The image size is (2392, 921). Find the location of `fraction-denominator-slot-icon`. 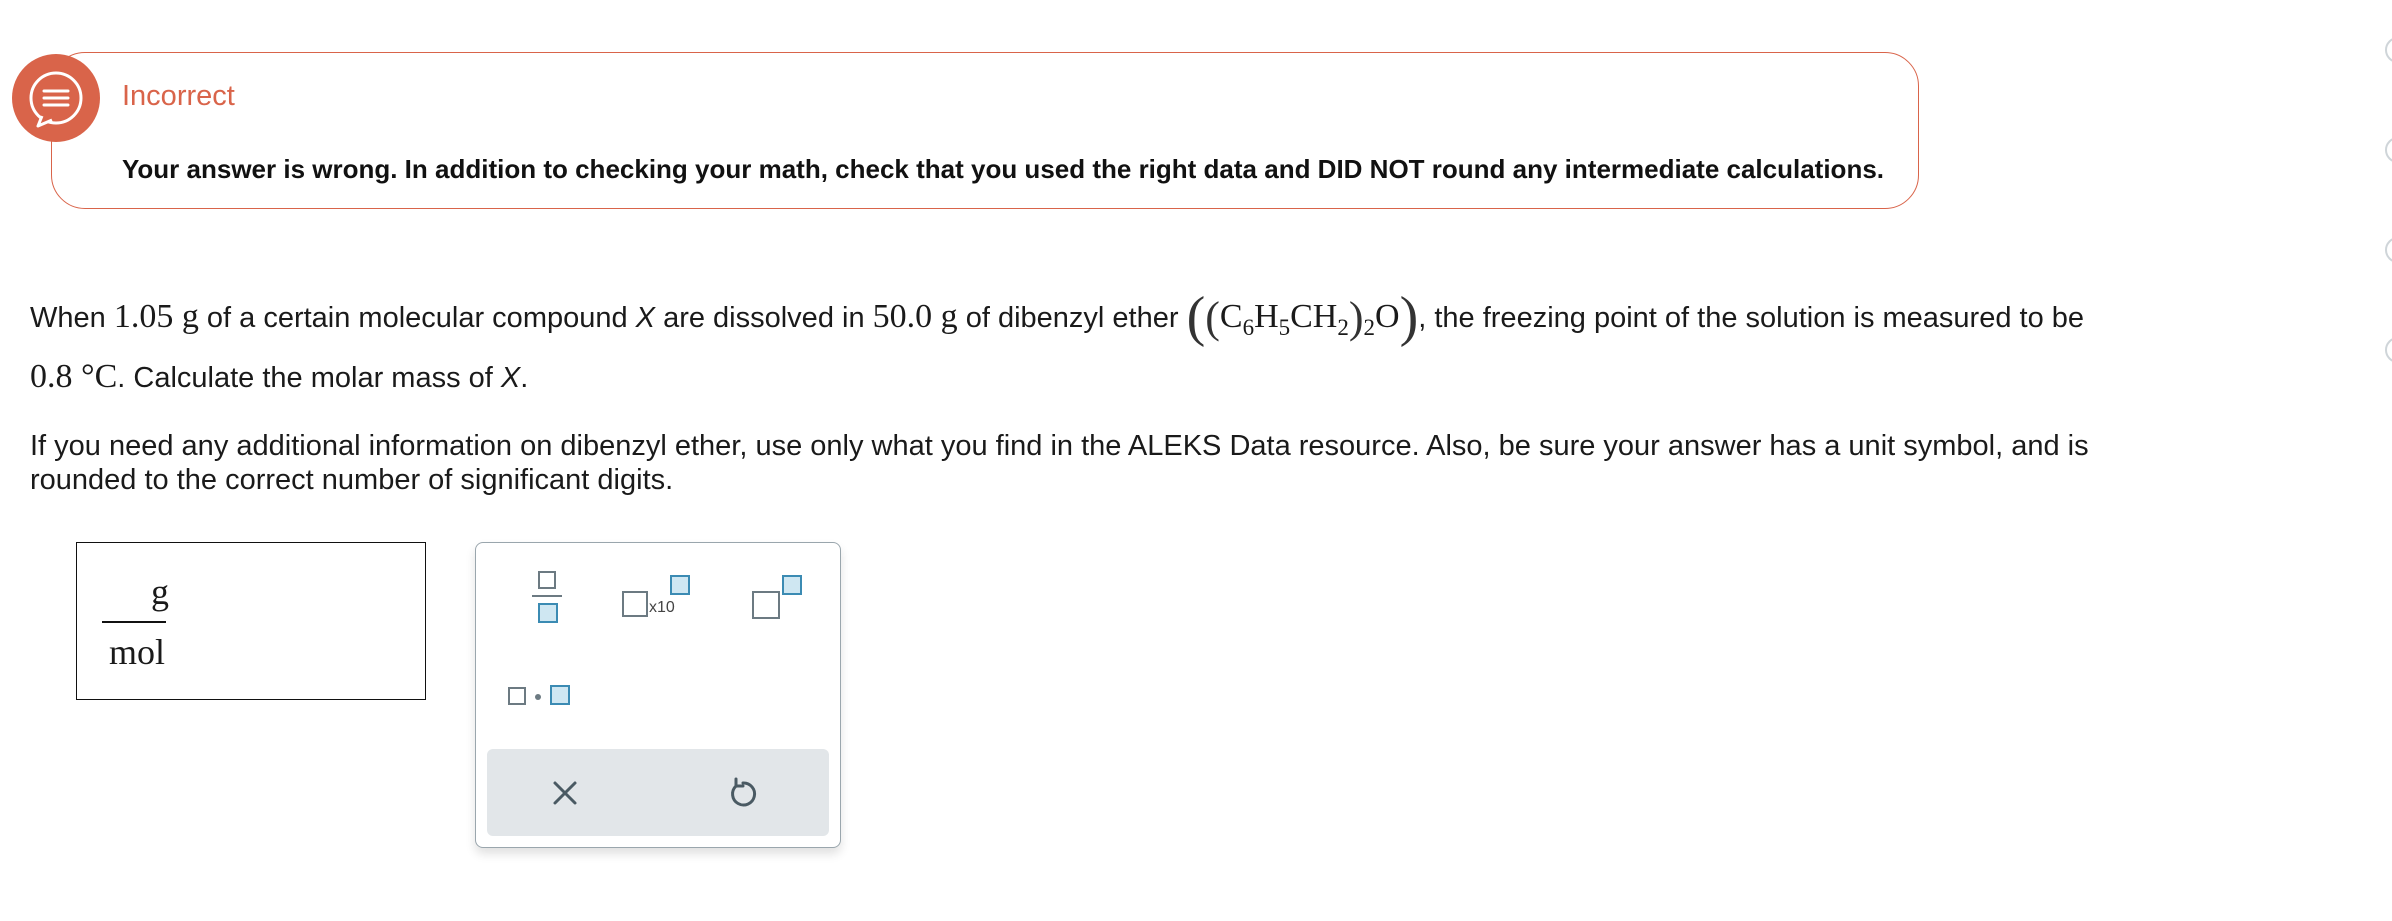

fraction-denominator-slot-icon is located at coordinates (548, 613).